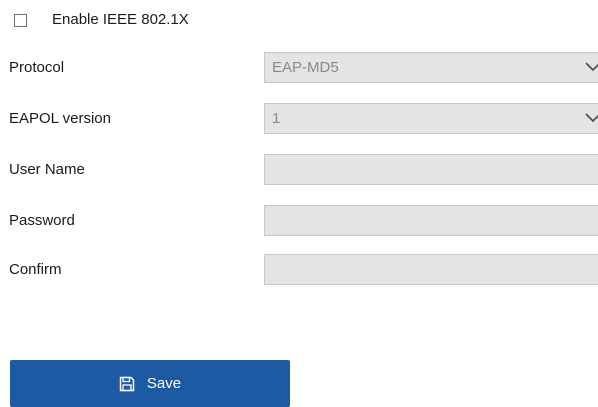  I want to click on confirm-row: Confirm, so click(303, 269).